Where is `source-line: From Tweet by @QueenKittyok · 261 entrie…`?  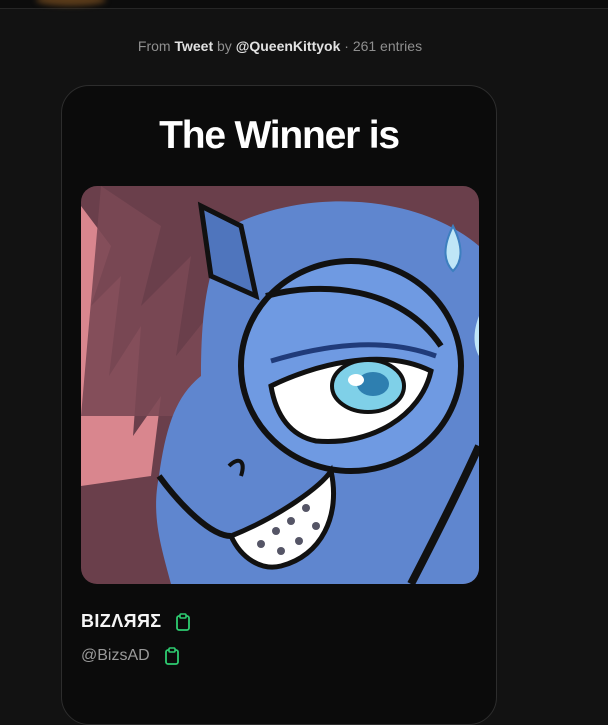 source-line: From Tweet by @QueenKittyok · 261 entrie… is located at coordinates (280, 46).